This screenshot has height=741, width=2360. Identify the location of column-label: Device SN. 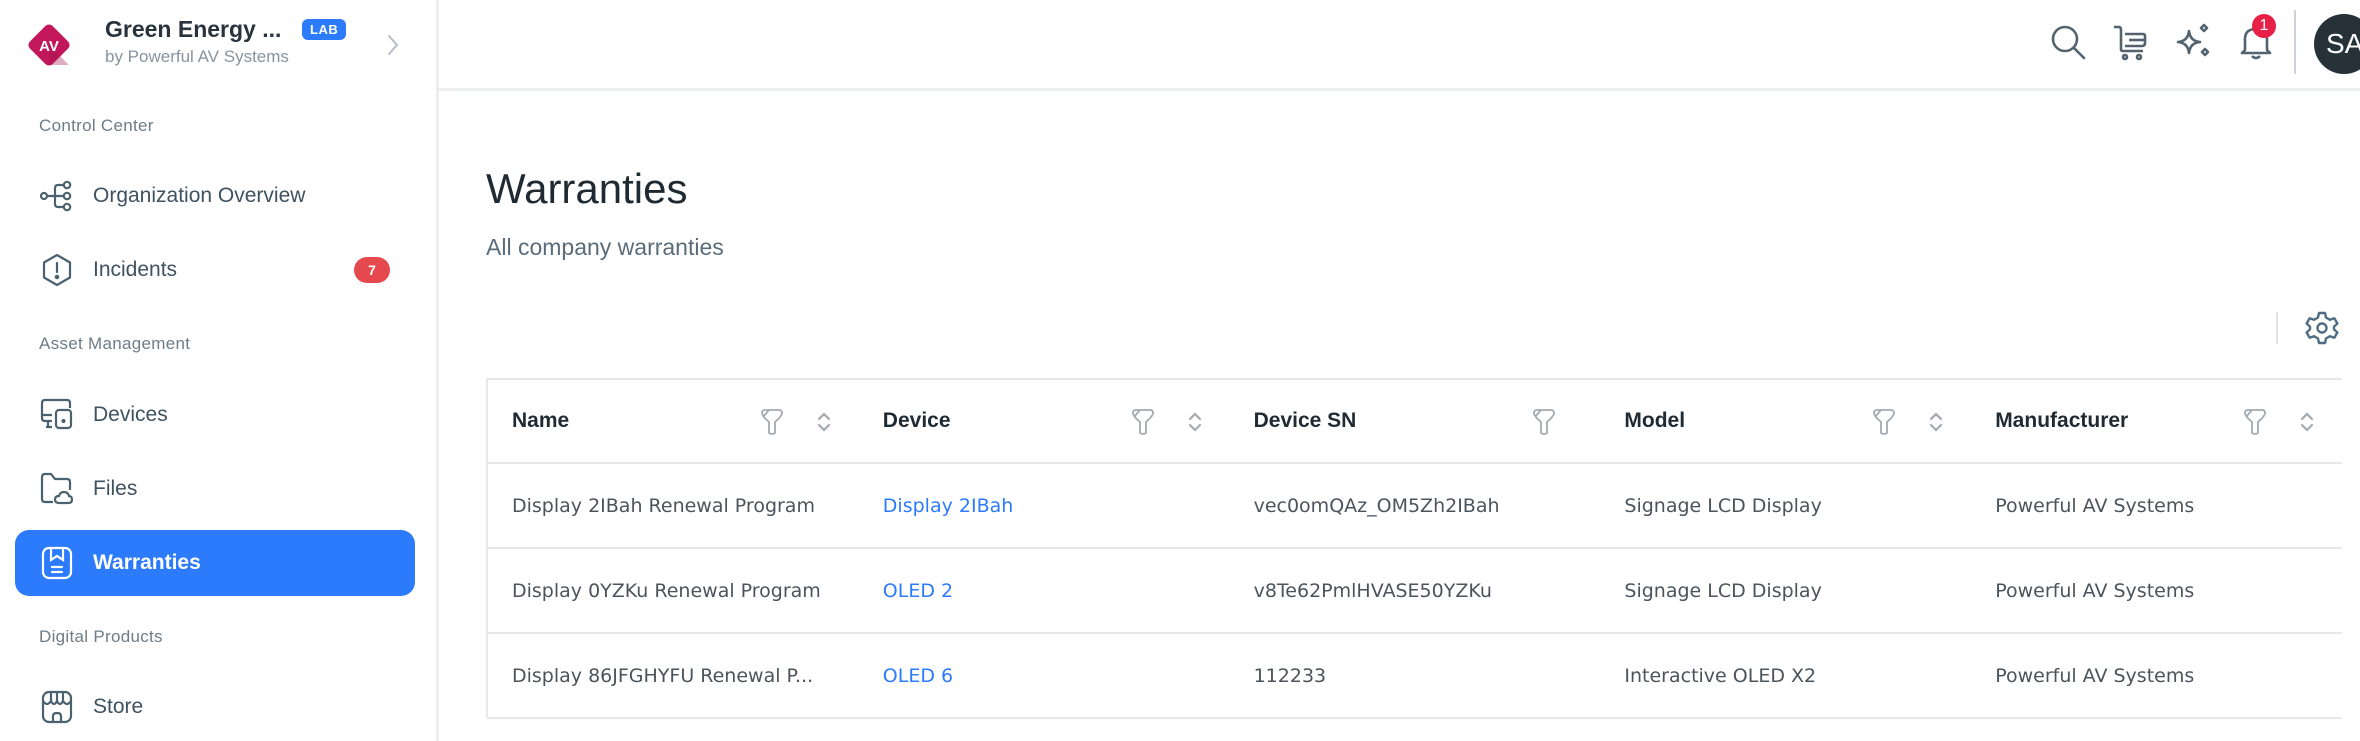
(1305, 420).